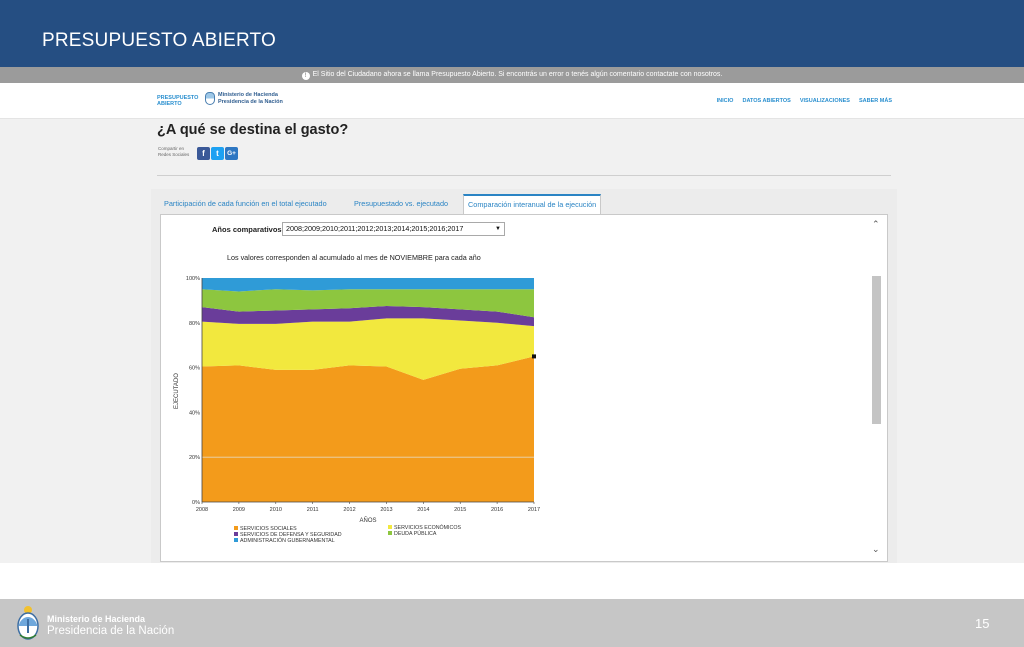  Describe the element at coordinates (512, 623) in the screenshot. I see `slide-footer` at that location.